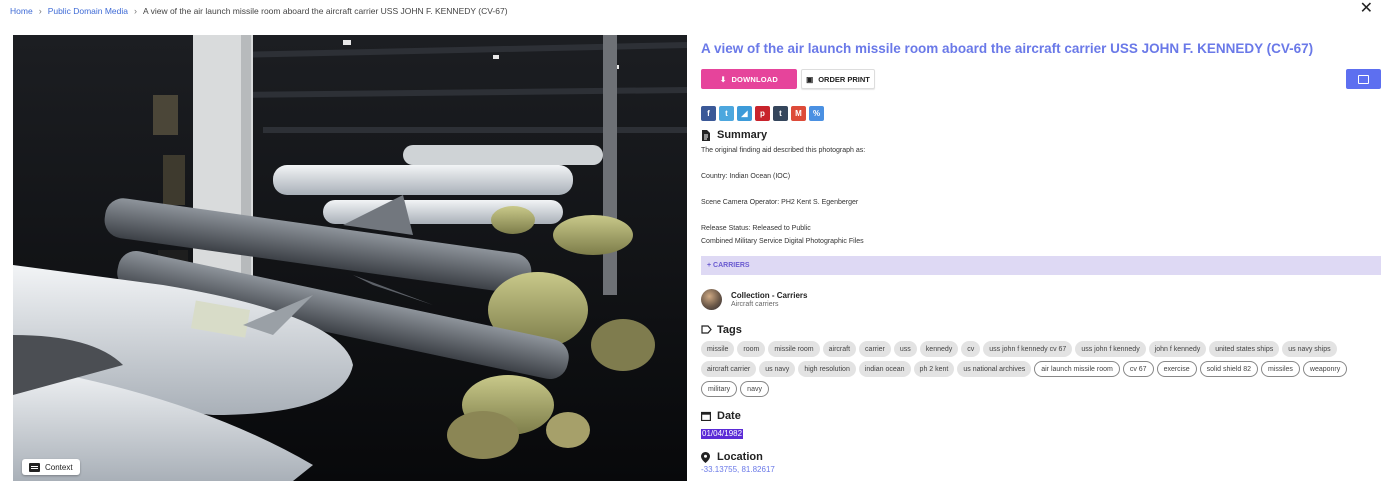 The height and width of the screenshot is (500, 1391). I want to click on location-heading: Location, so click(1041, 457).